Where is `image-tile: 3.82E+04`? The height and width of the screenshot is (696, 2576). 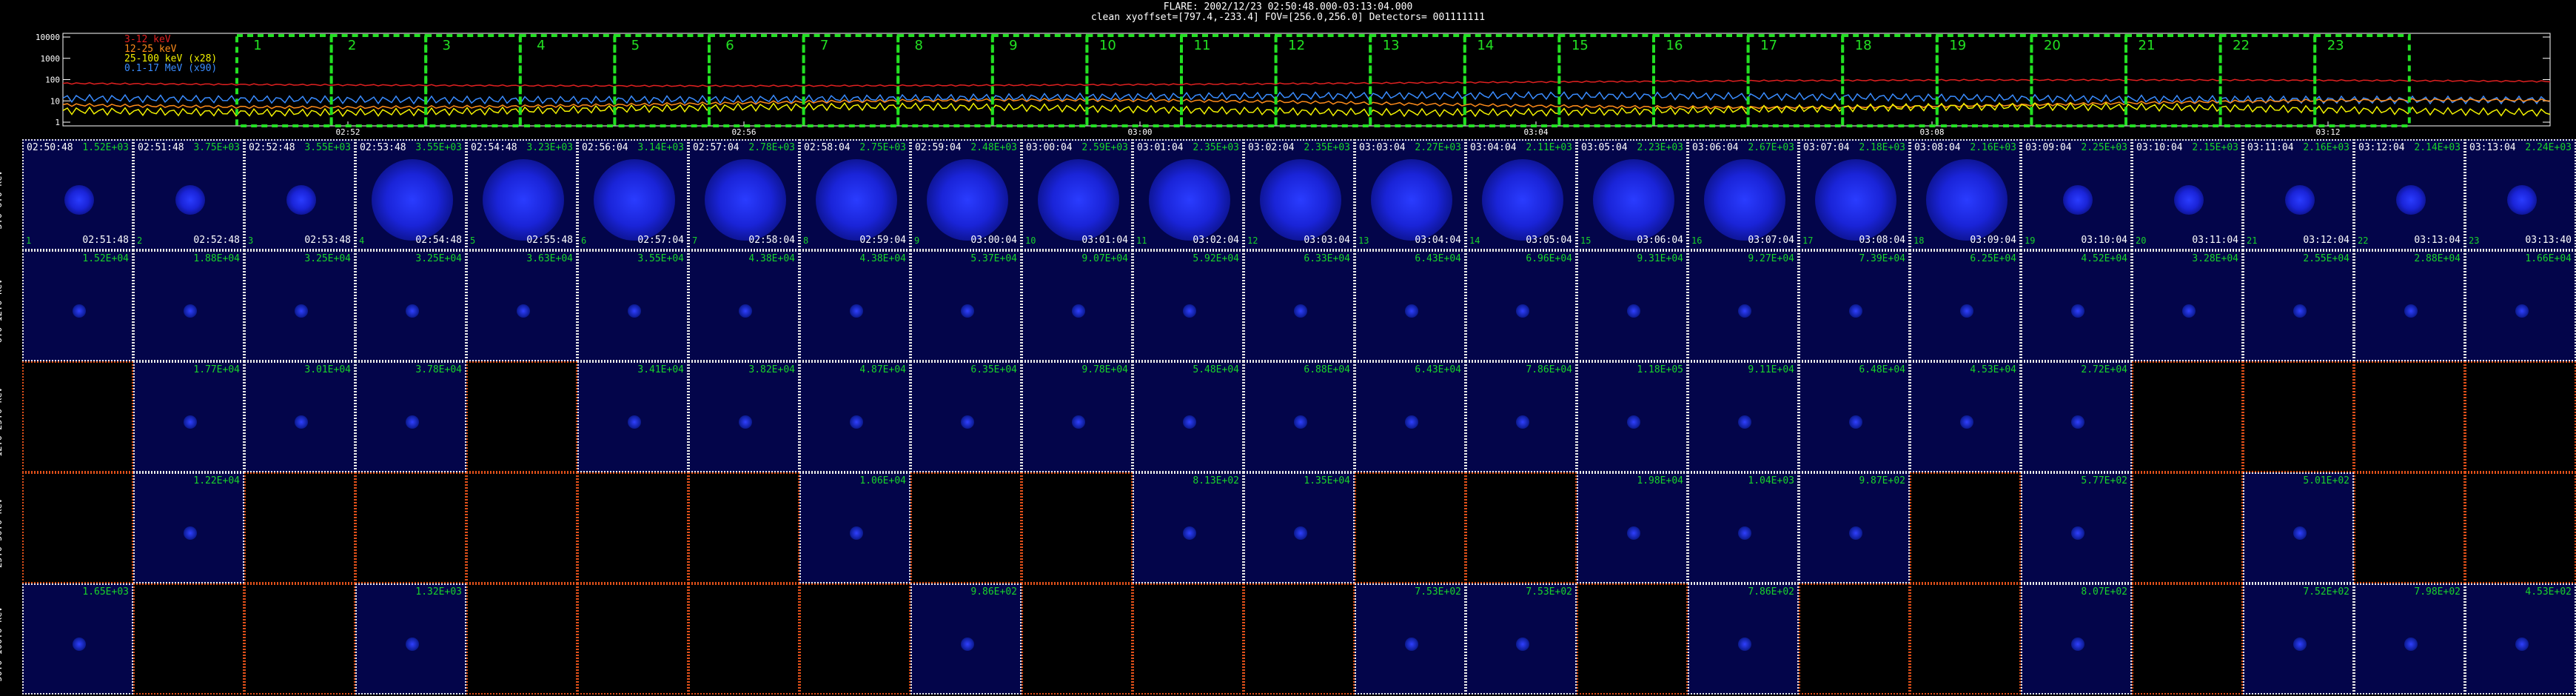
image-tile: 3.82E+04 is located at coordinates (743, 416).